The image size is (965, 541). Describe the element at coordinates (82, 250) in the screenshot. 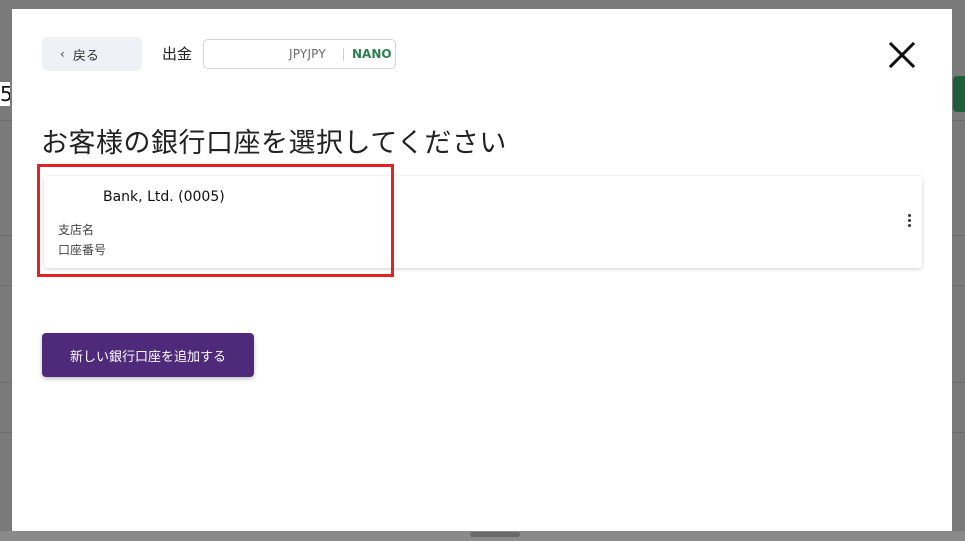

I see `account-number-label: 口座番号` at that location.